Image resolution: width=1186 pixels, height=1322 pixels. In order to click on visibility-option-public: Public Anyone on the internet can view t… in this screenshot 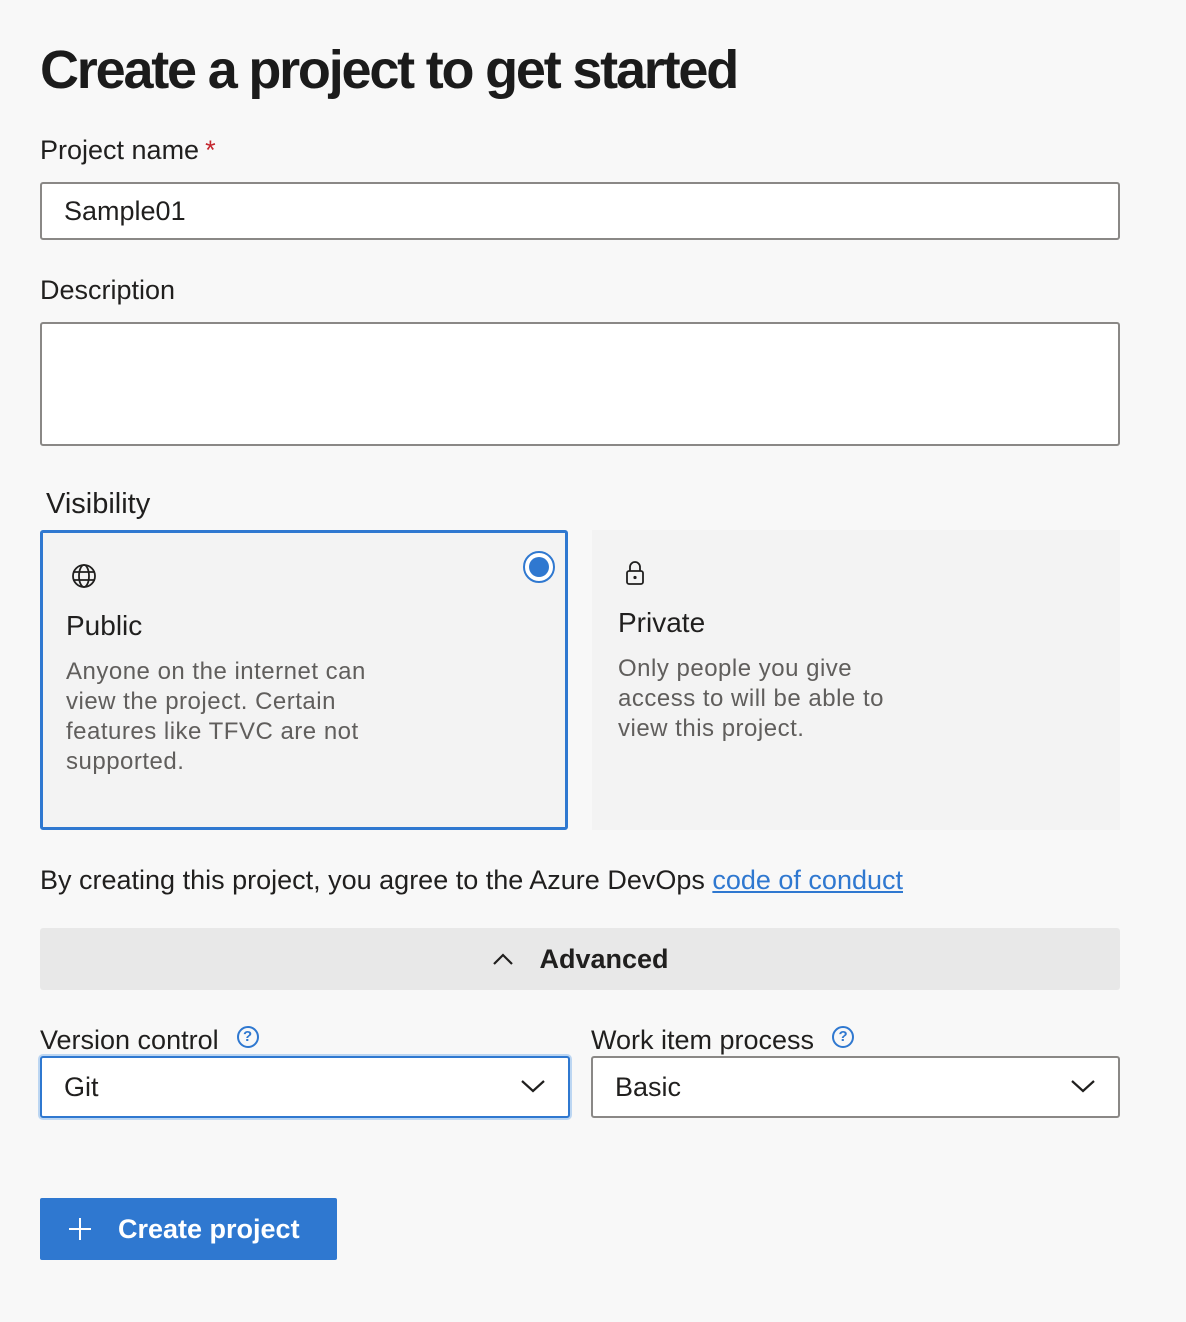, I will do `click(304, 680)`.